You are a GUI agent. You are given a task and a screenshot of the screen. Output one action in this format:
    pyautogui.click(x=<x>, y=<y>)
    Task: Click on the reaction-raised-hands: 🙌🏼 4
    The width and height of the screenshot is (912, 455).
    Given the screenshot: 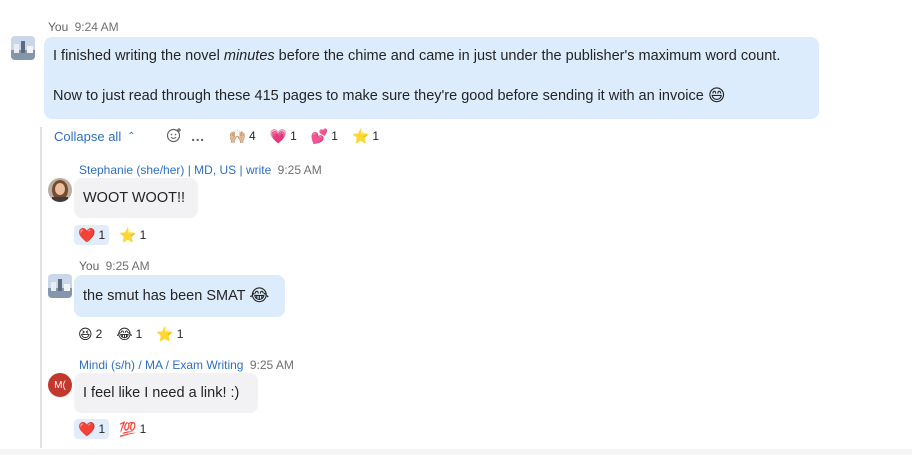 What is the action you would take?
    pyautogui.click(x=242, y=136)
    